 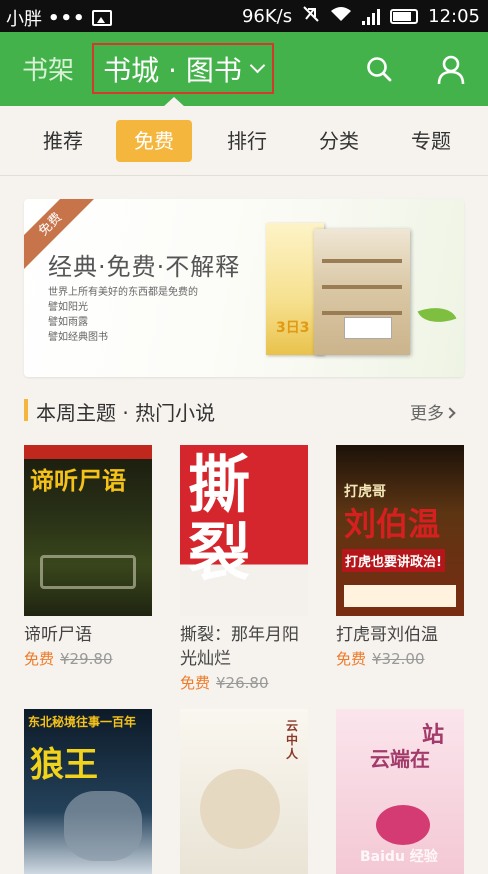 I want to click on cover-title-2: 刘伯温, so click(x=392, y=524).